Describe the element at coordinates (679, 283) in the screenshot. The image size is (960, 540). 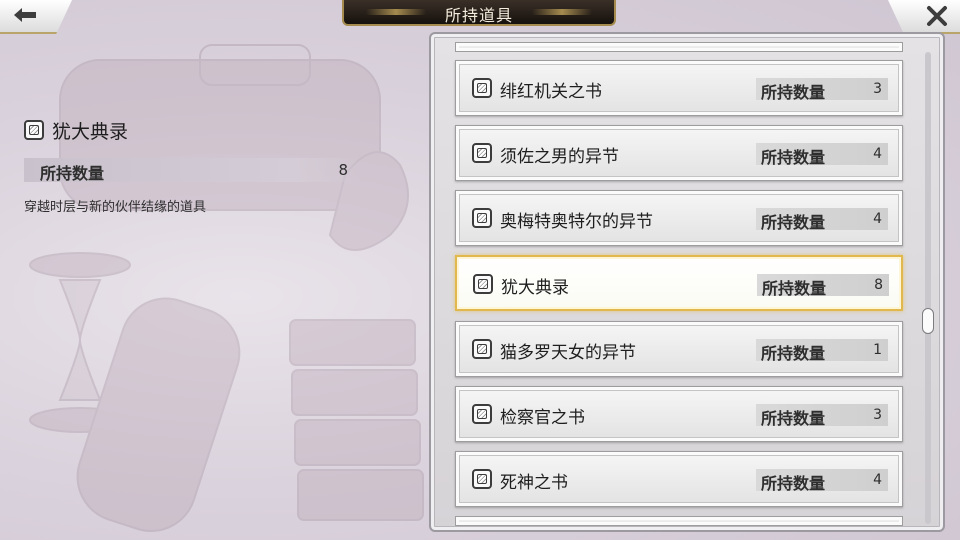
I see `list-item-selected: 犹大典录 所持数量 8` at that location.